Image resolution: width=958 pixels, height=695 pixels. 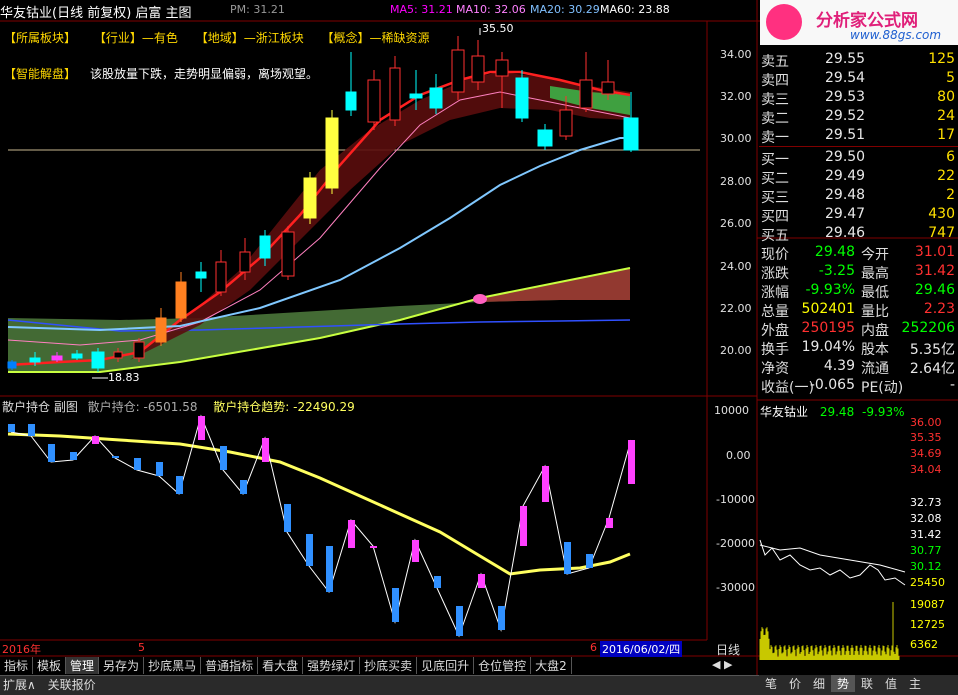 I want to click on right-tab-2: 细, so click(x=819, y=683).